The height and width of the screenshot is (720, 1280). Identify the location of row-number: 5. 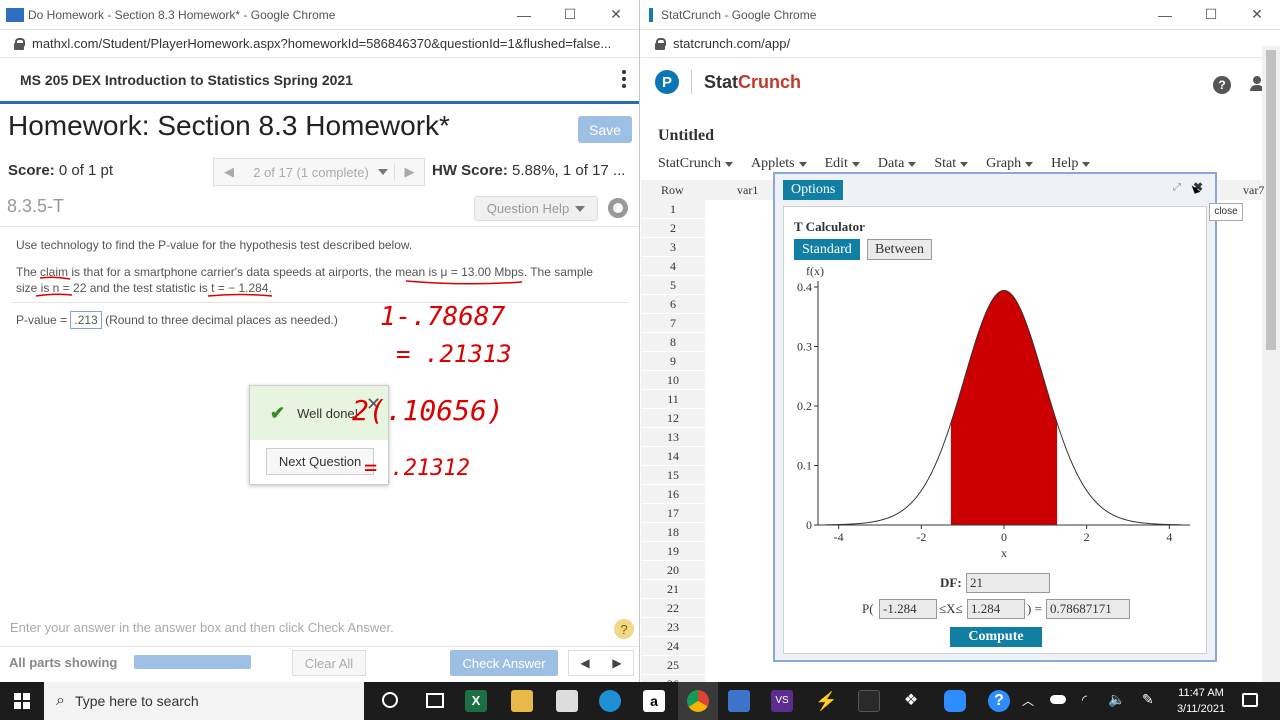
(673, 285).